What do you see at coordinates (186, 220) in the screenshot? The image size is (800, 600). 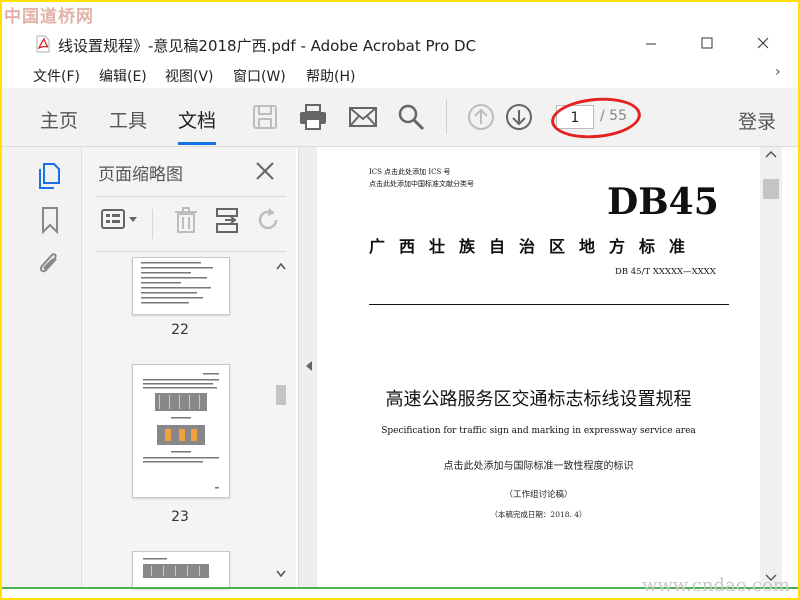 I see `delete-trash-icon` at bounding box center [186, 220].